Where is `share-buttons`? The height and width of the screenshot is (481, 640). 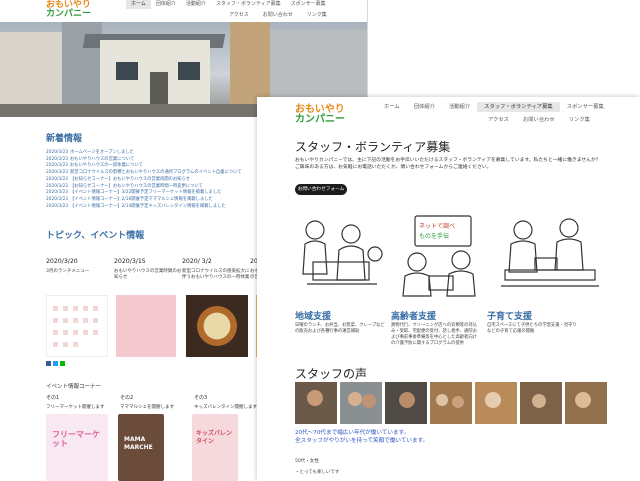 share-buttons is located at coordinates (56, 363).